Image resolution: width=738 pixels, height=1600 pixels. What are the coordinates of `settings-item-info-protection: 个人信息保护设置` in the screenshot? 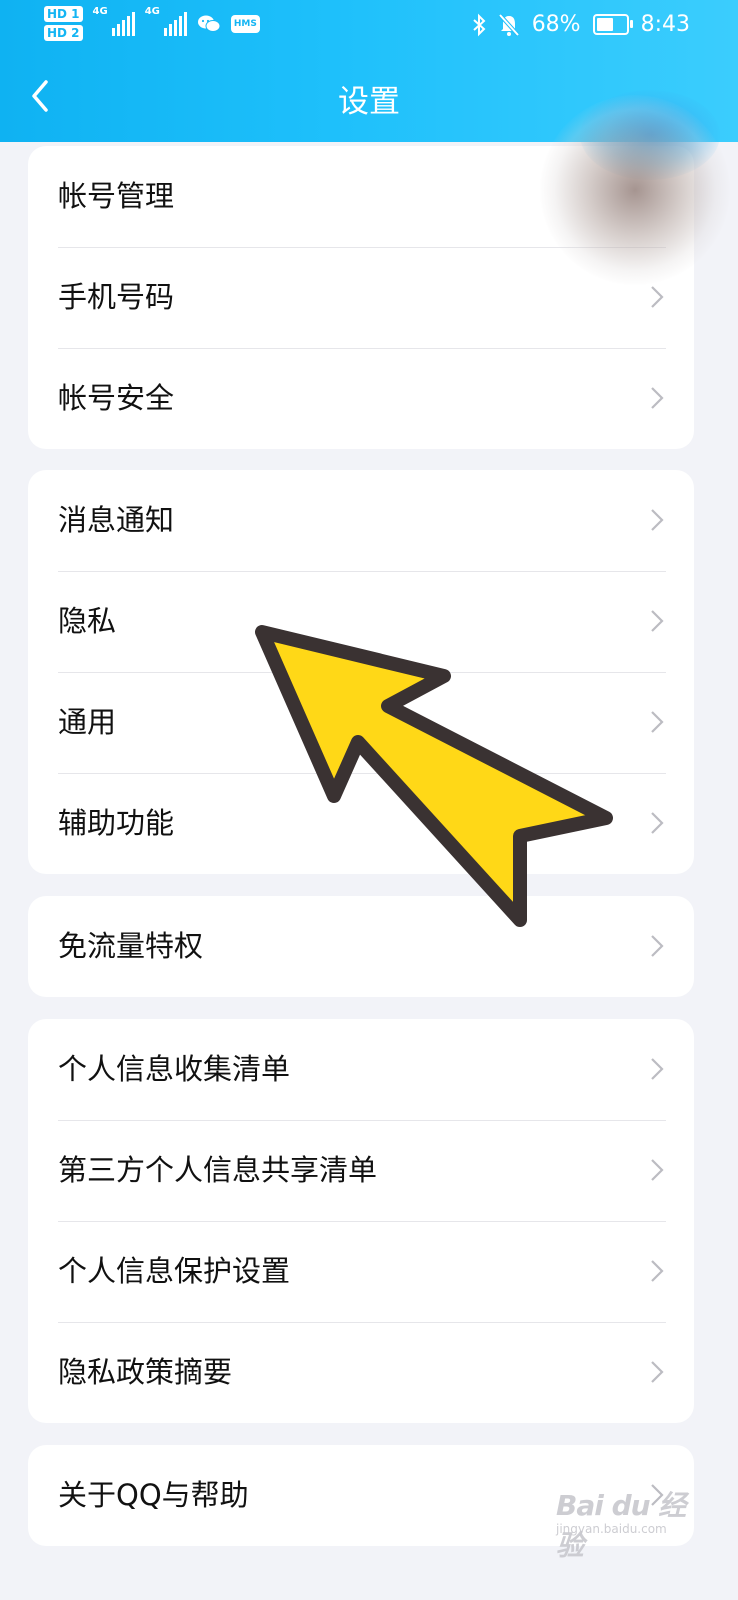 It's located at (361, 1271).